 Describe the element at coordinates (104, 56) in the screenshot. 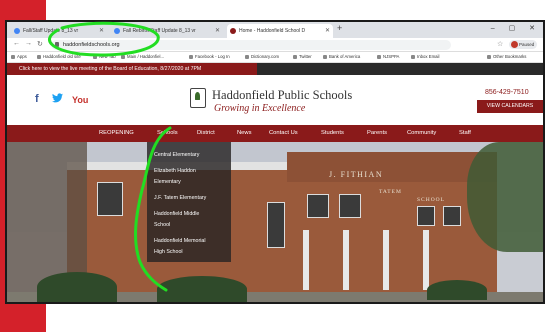

I see `bookmark-new-tab: New Tab` at that location.